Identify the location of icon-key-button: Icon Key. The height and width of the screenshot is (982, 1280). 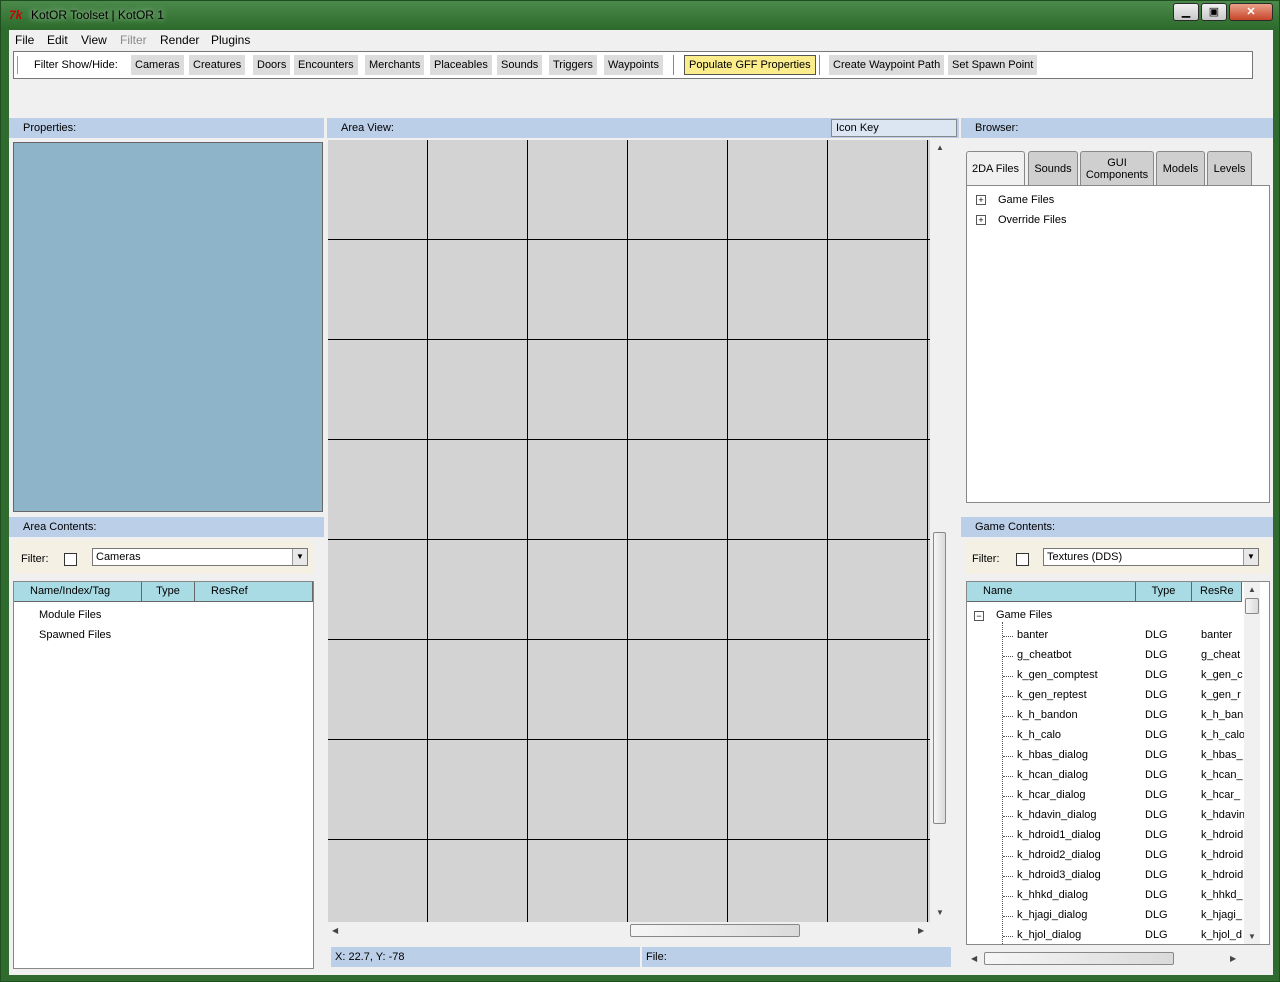
(894, 128).